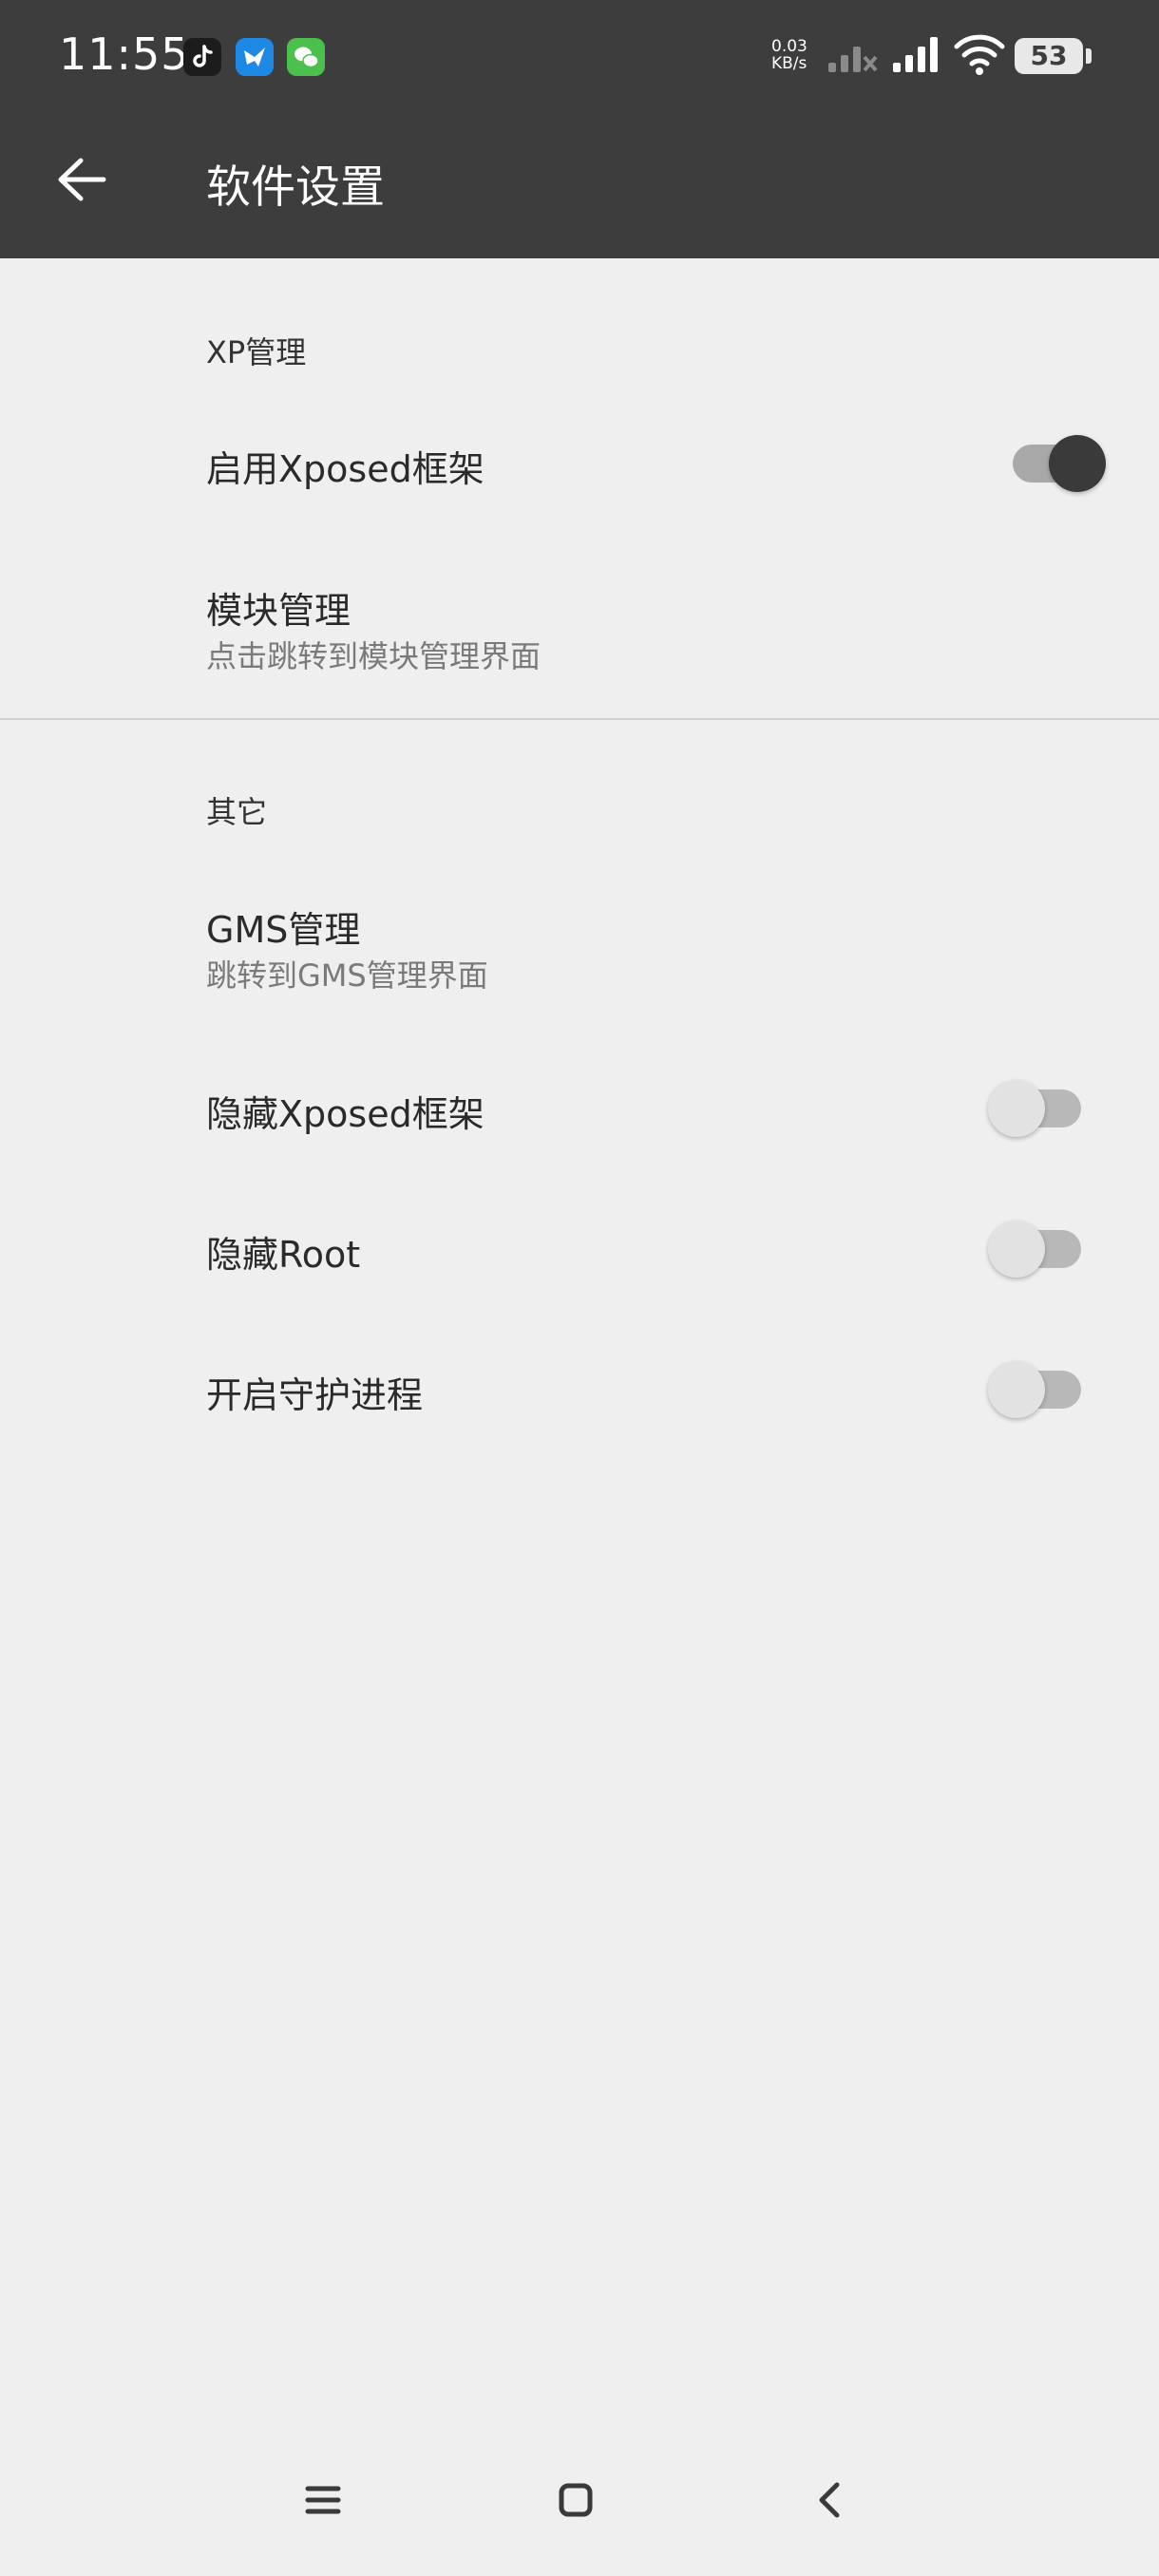 Image resolution: width=1159 pixels, height=2576 pixels. Describe the element at coordinates (789, 63) in the screenshot. I see `network-speed-unit: KB/s` at that location.